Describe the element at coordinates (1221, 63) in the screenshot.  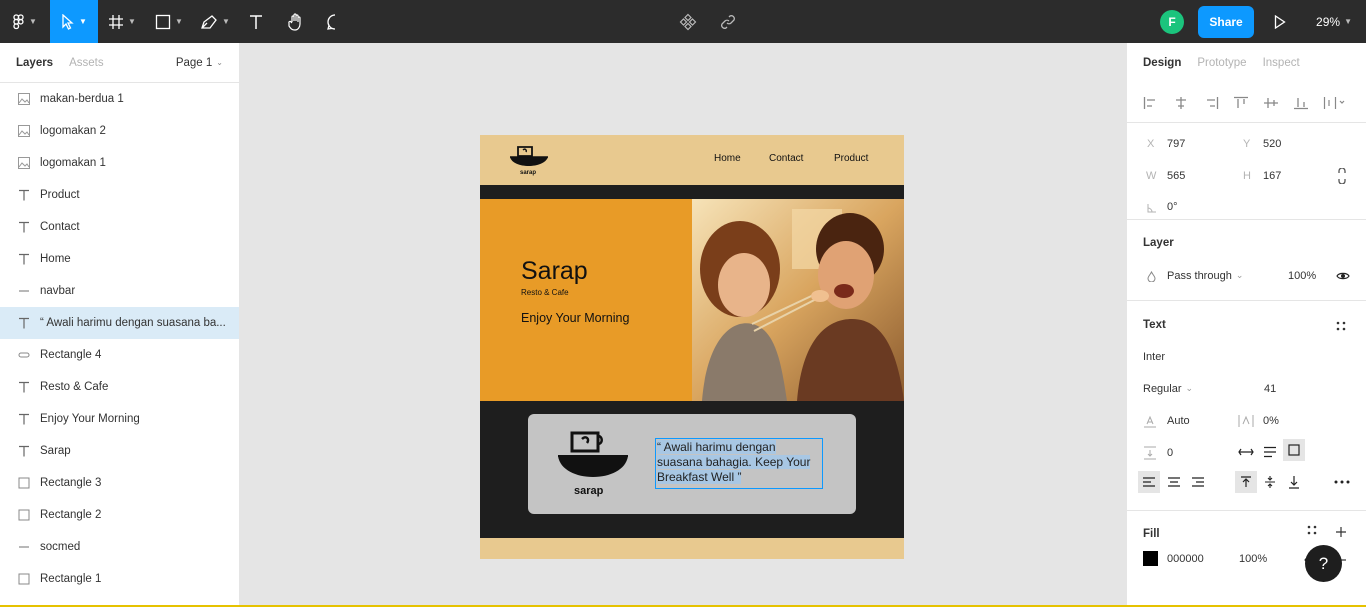
I see `tab-prototype: Prototype` at that location.